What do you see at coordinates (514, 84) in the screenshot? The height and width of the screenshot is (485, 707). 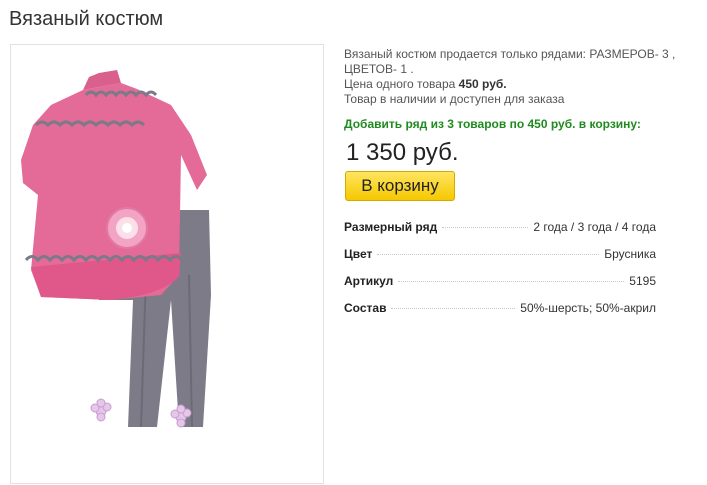 I see `unit-price-line: Цена одного товара 450 руб.` at bounding box center [514, 84].